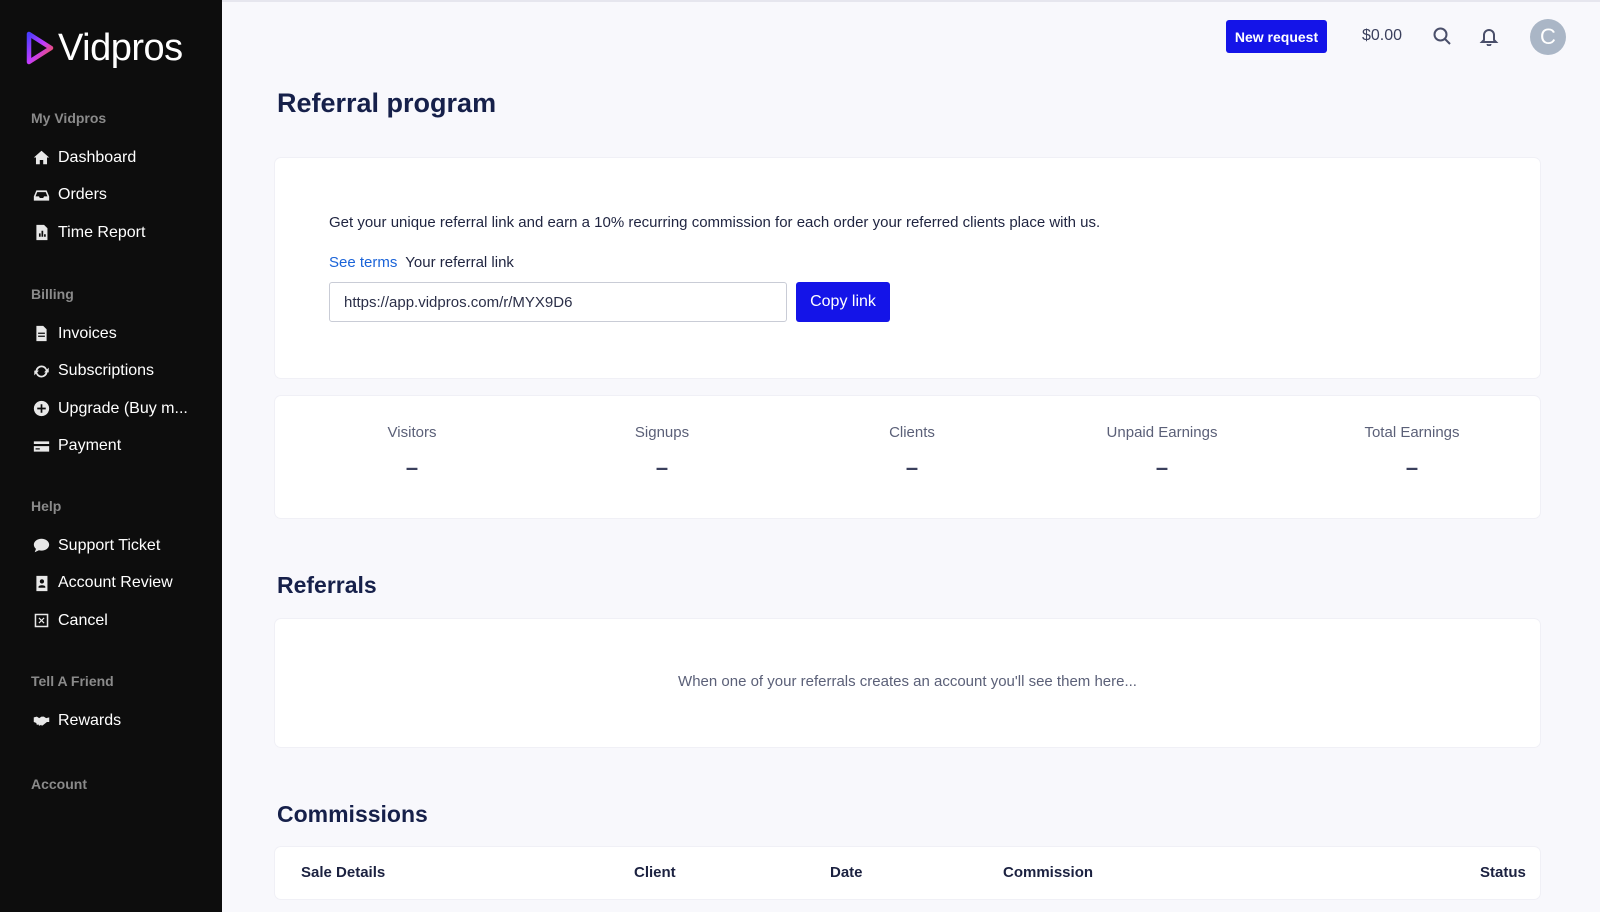  I want to click on sidebar-item-label: Invoices, so click(87, 333).